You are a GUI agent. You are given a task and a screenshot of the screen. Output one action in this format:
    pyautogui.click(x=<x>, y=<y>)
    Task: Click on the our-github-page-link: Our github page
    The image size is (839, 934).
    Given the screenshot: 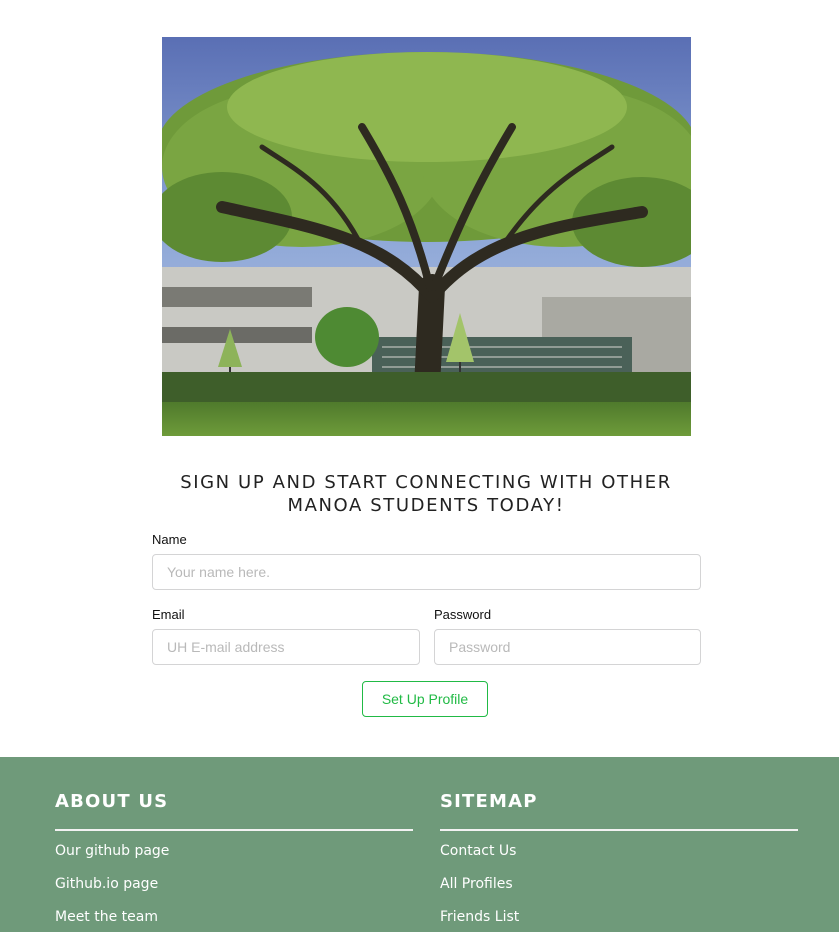 What is the action you would take?
    pyautogui.click(x=112, y=851)
    